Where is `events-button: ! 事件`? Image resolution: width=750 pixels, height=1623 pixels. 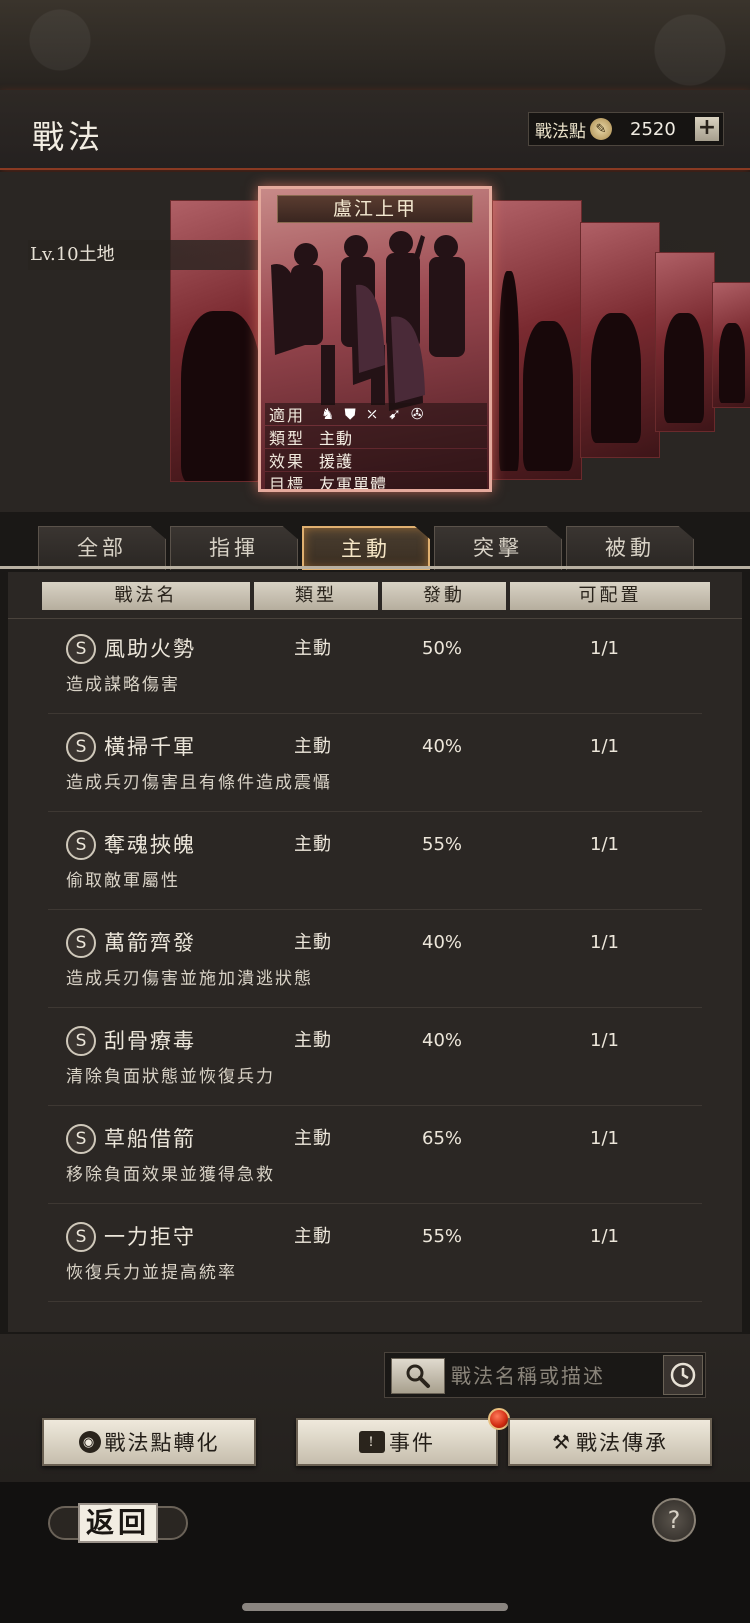
events-button: ! 事件 is located at coordinates (403, 1437).